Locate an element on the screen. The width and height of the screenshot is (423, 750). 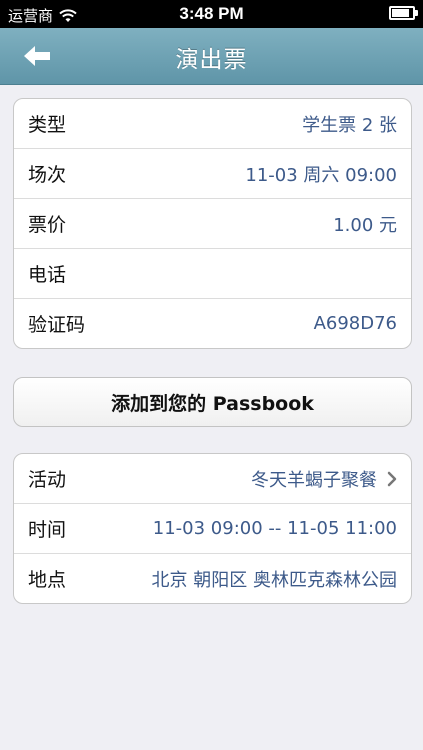
row-value: 北京 朝阳区 奥林匹克森林公园 is located at coordinates (274, 580).